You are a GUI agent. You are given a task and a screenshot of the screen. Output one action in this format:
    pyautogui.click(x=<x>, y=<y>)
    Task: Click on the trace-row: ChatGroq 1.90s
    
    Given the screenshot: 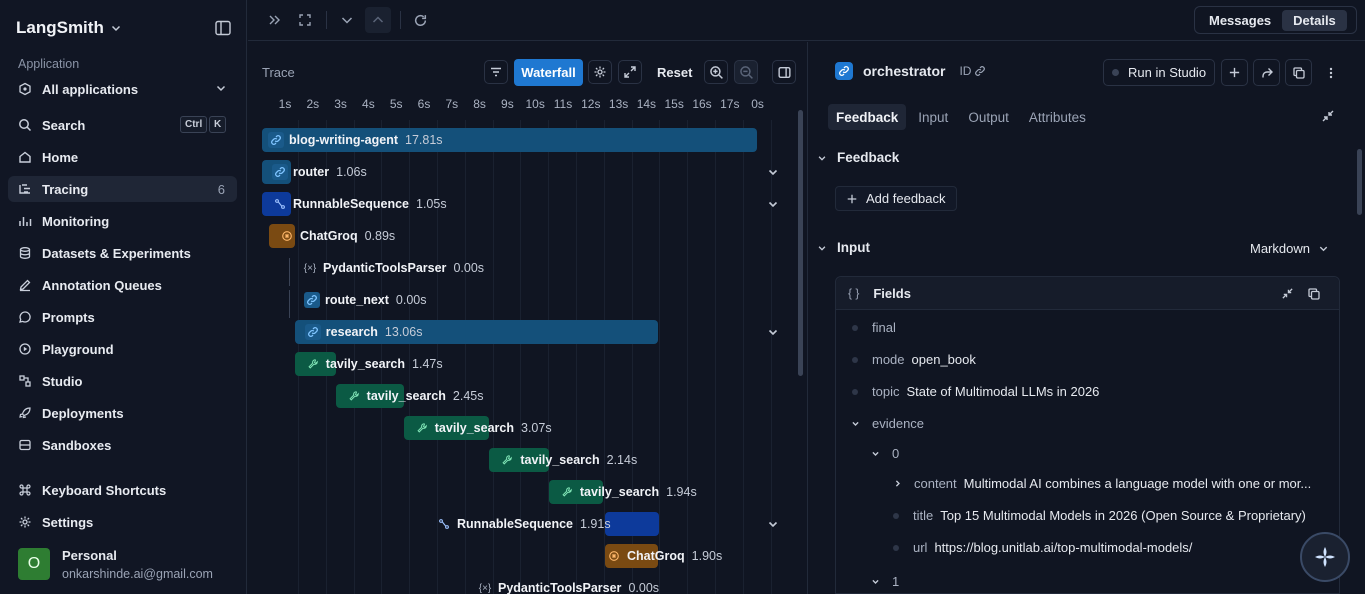 What is the action you would take?
    pyautogui.click(x=518, y=556)
    